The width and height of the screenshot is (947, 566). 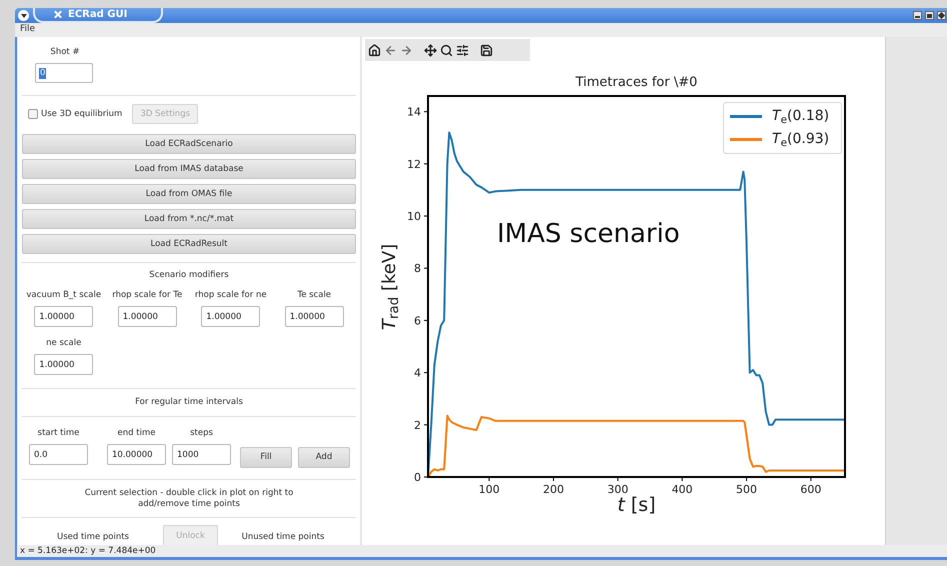 What do you see at coordinates (93, 537) in the screenshot?
I see `list-label: Used time points` at bounding box center [93, 537].